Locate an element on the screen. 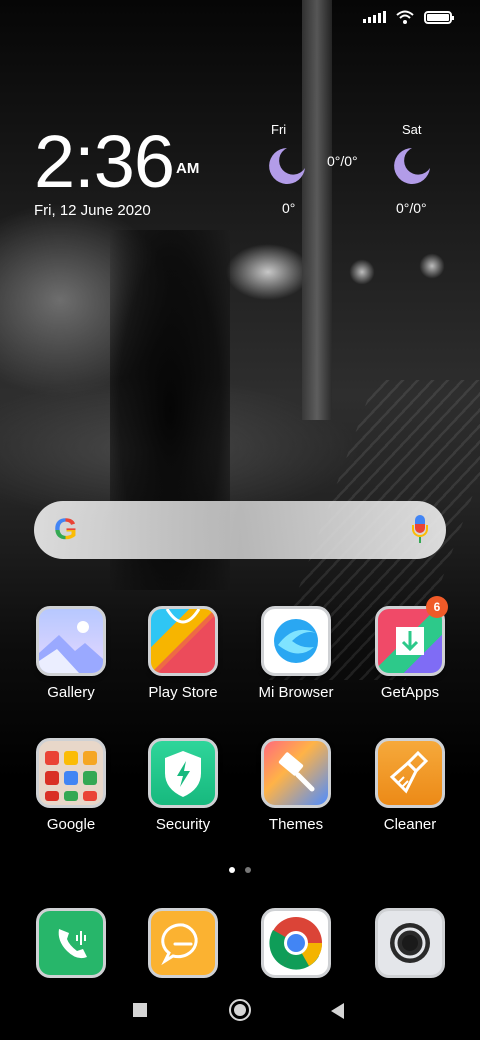 This screenshot has height=1040, width=480. dock-messages is located at coordinates (183, 943).